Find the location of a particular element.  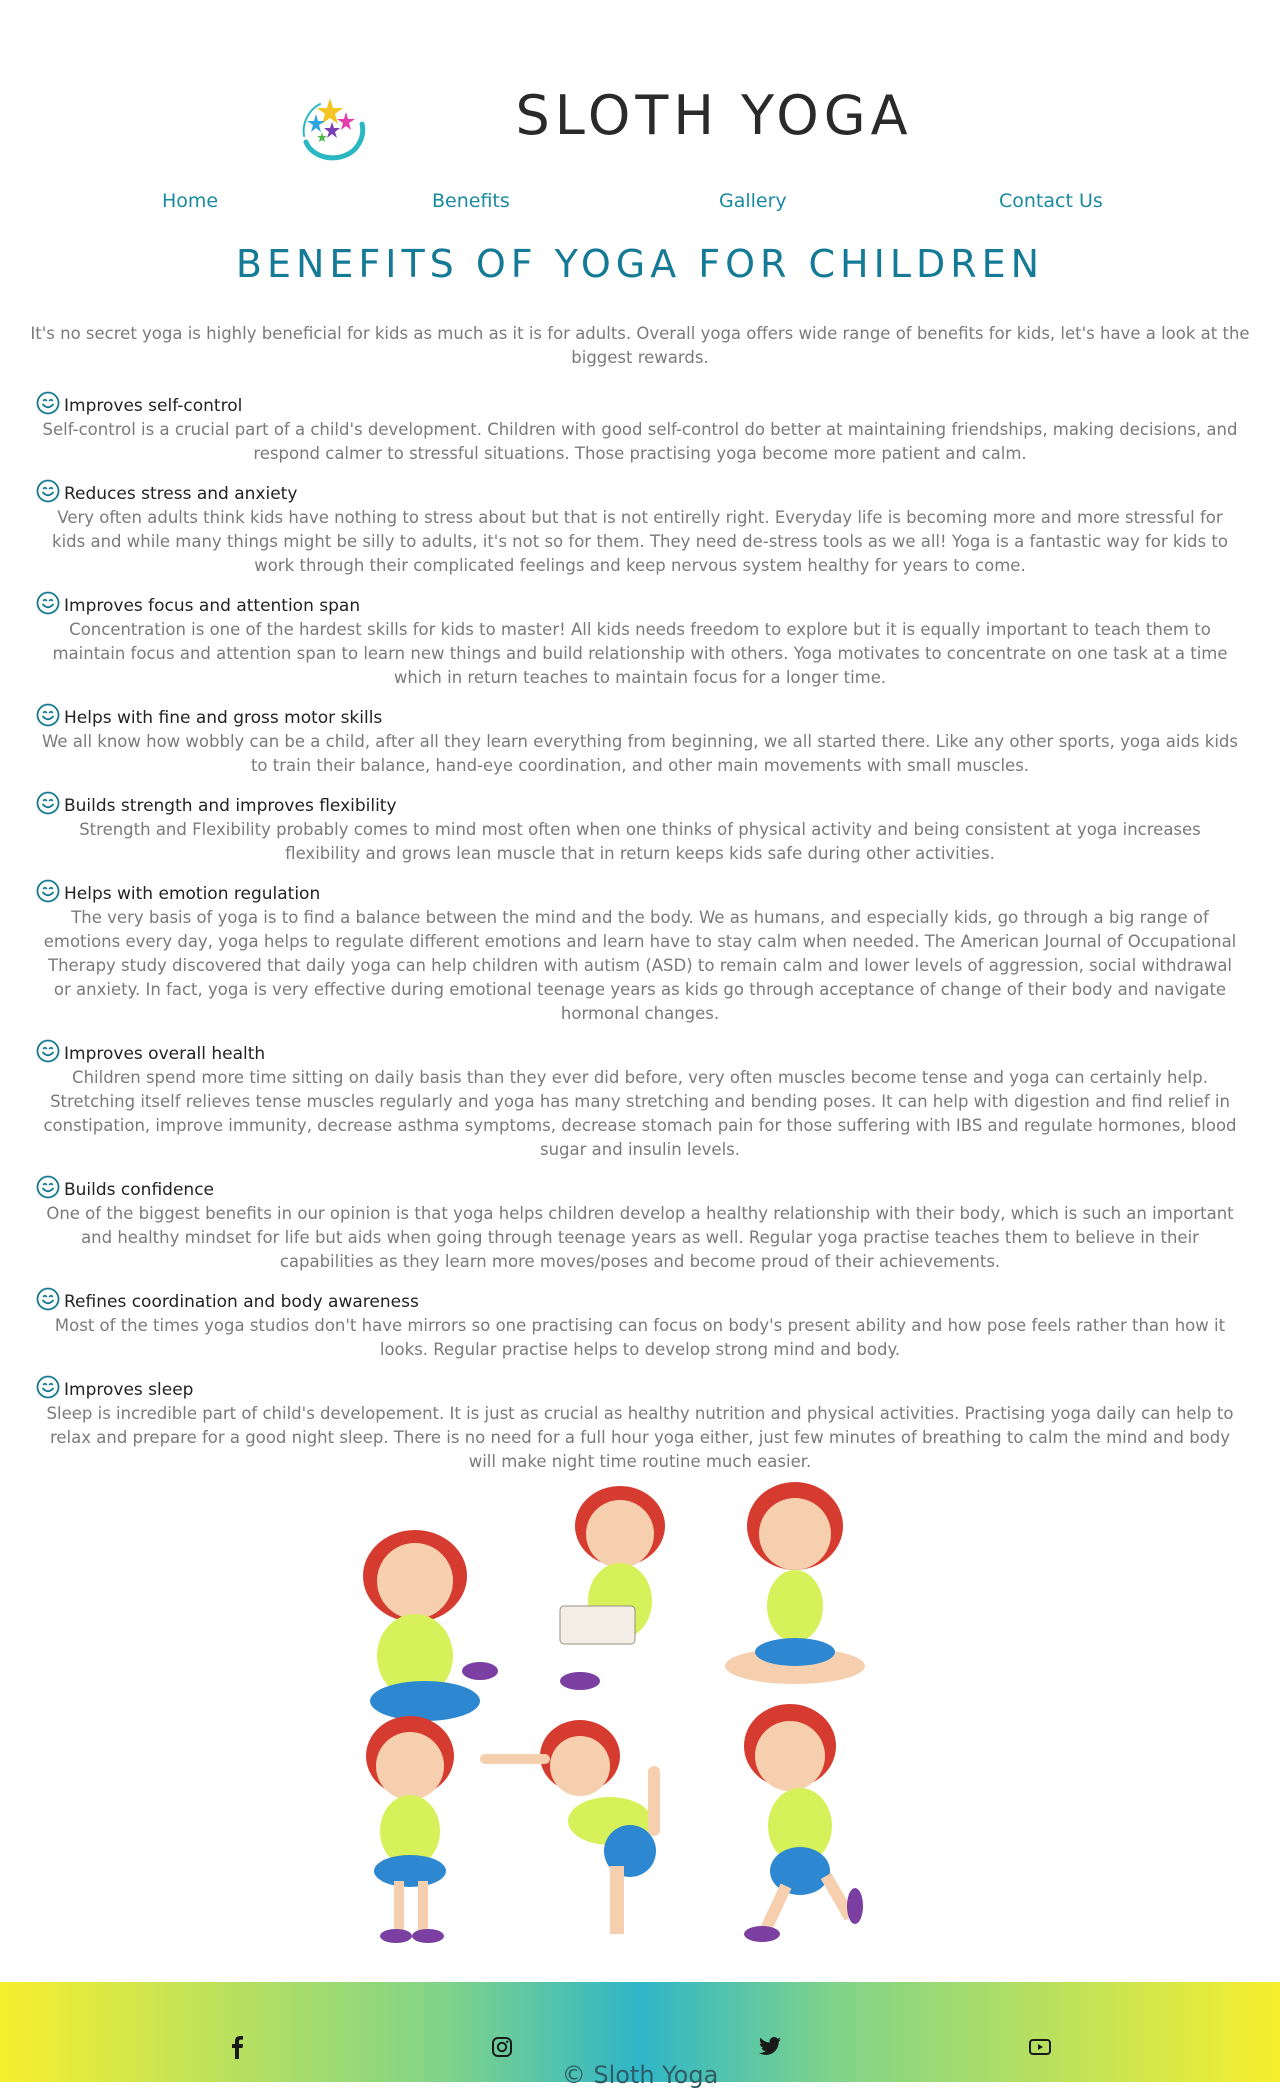

girl-reading-figure is located at coordinates (612, 1588).